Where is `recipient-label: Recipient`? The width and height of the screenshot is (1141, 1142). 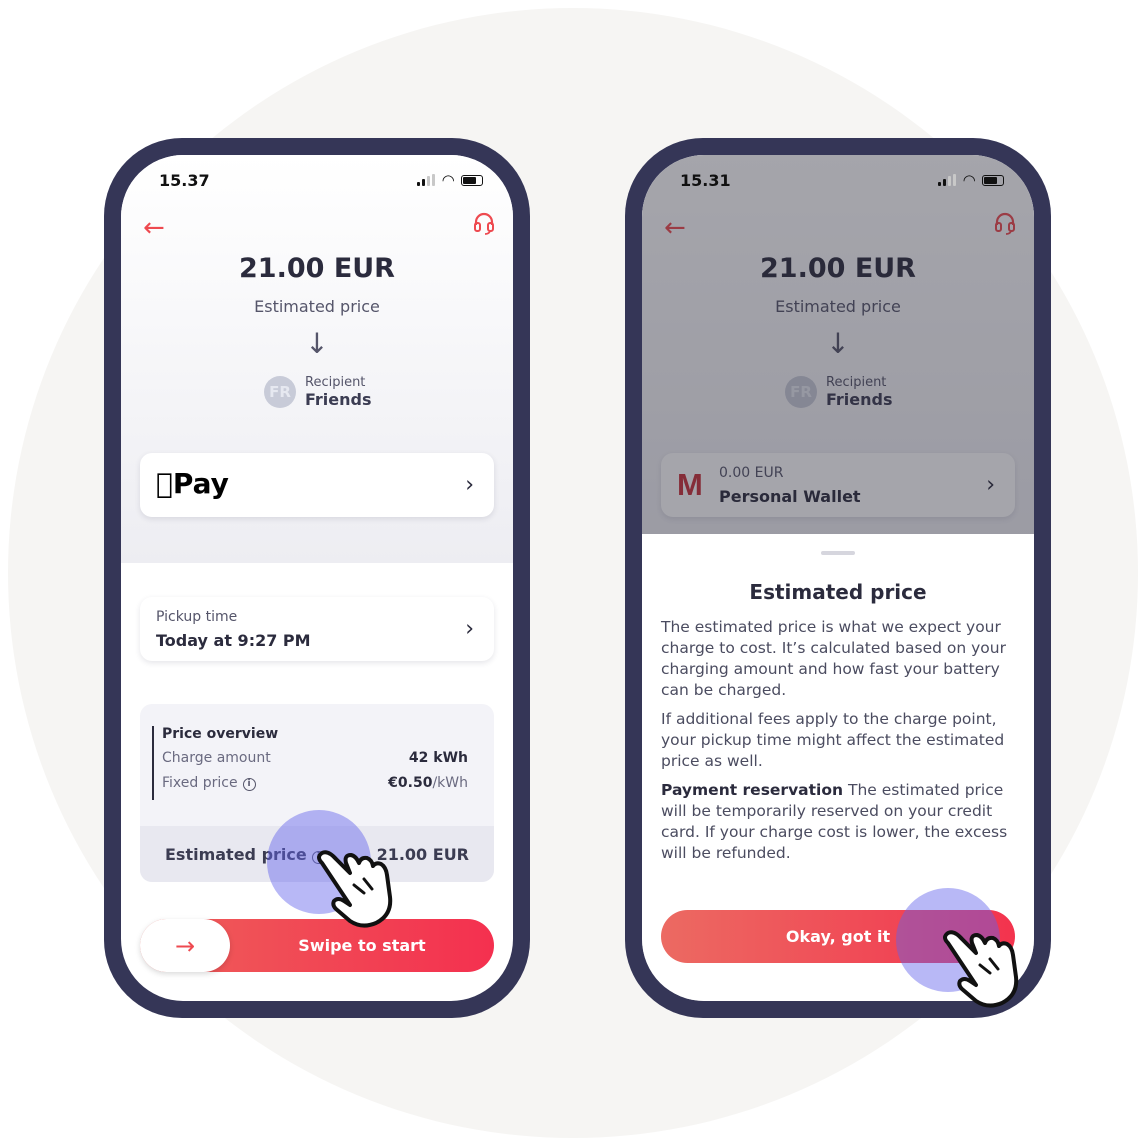
recipient-label: Recipient is located at coordinates (335, 382).